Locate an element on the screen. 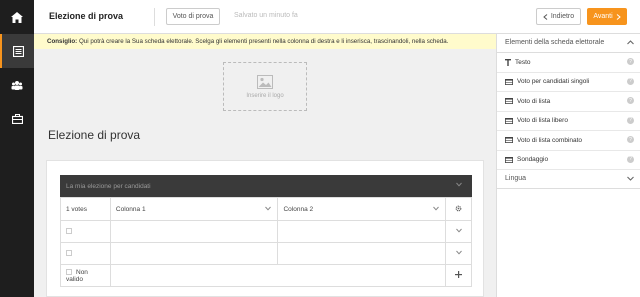  next-button: Avanti is located at coordinates (607, 16).